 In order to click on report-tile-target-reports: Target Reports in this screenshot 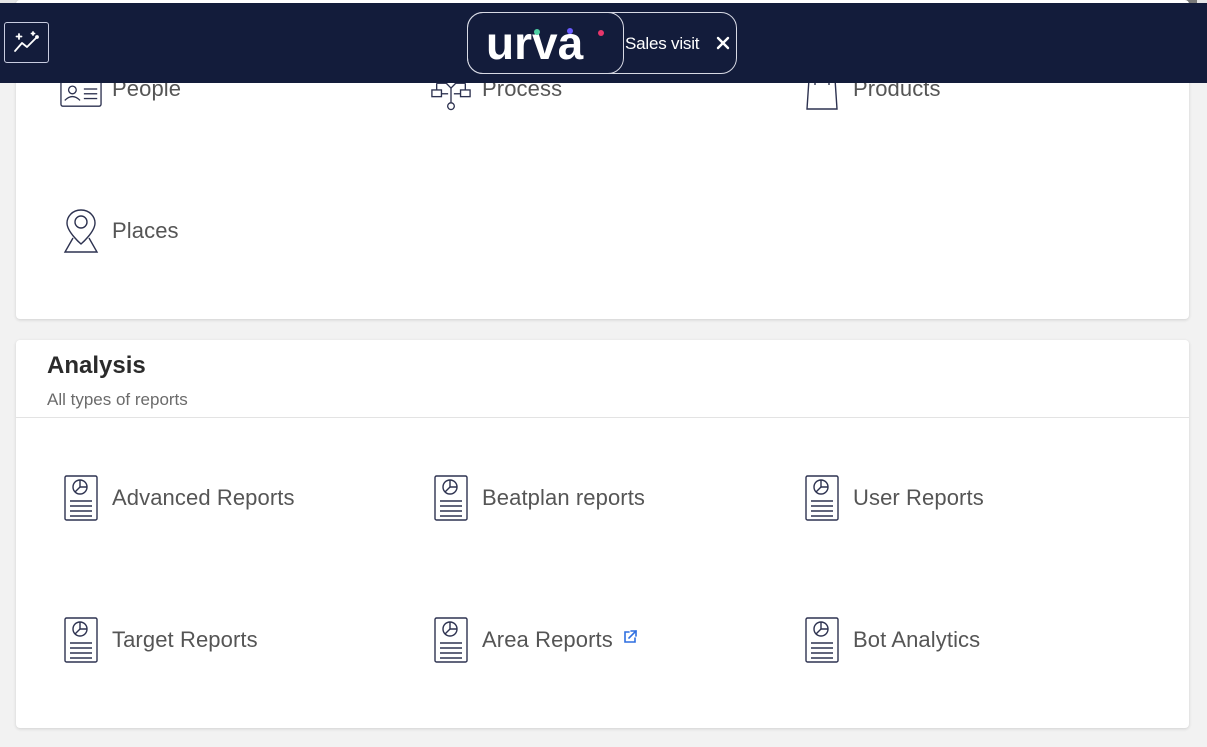, I will do `click(159, 640)`.